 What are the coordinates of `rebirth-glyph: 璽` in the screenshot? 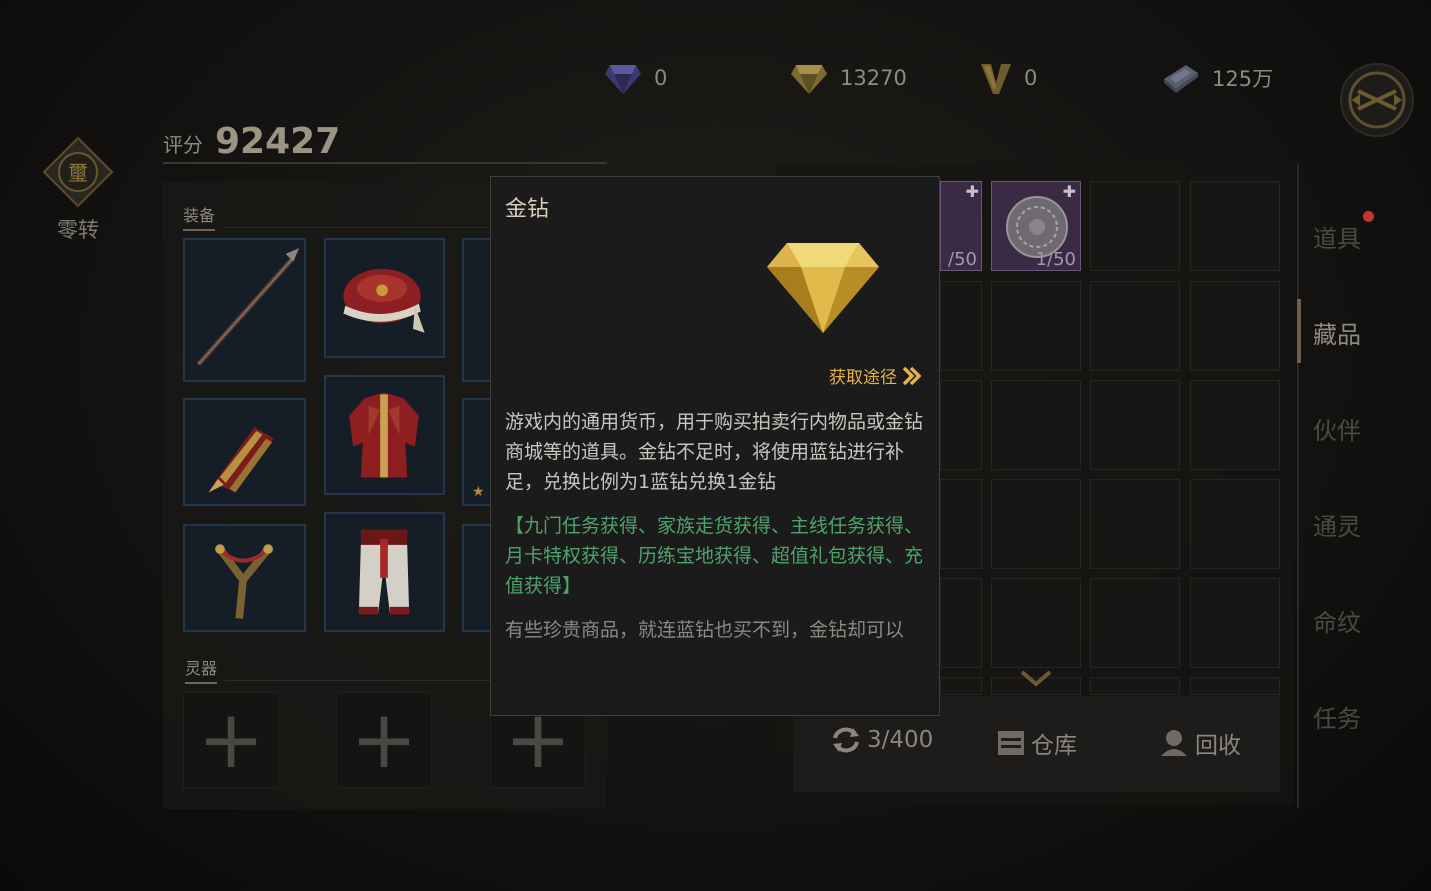 It's located at (78, 173).